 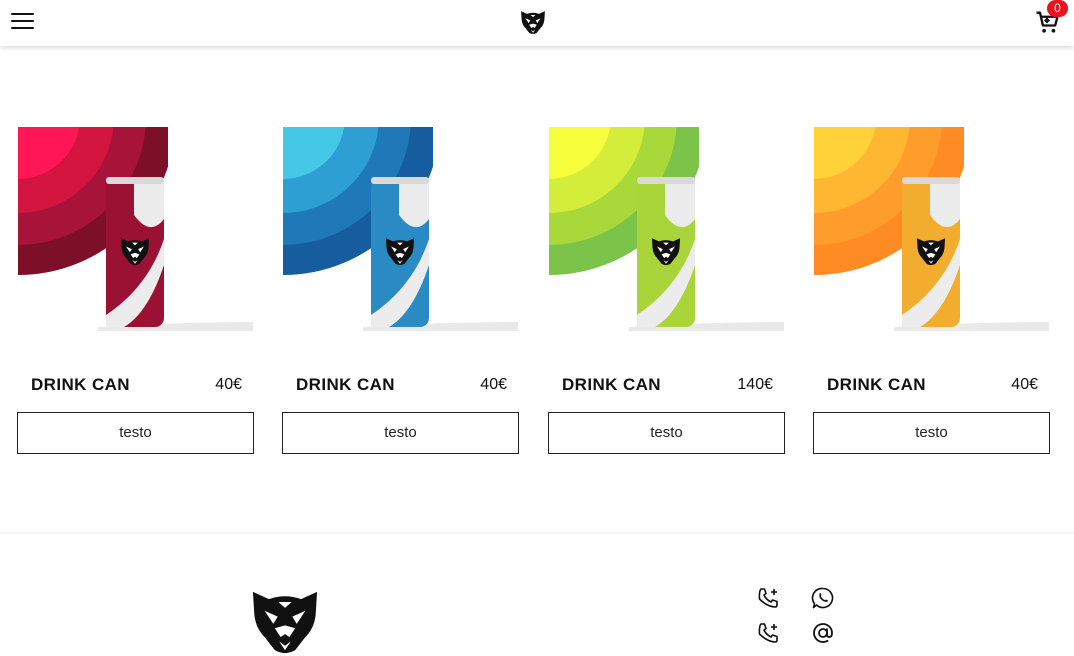 I want to click on product-card: DRINK CAN 140€ testo, so click(x=667, y=290).